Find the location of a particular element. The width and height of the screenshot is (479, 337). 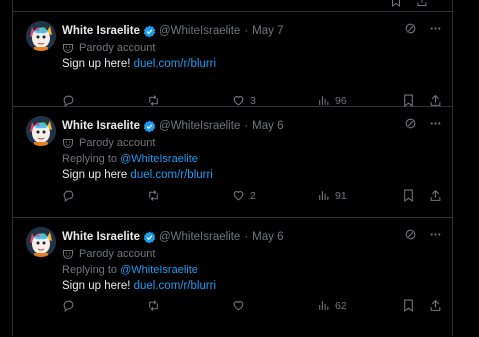

tweet-text: Sign up here duel.com/r/blurri is located at coordinates (252, 175).